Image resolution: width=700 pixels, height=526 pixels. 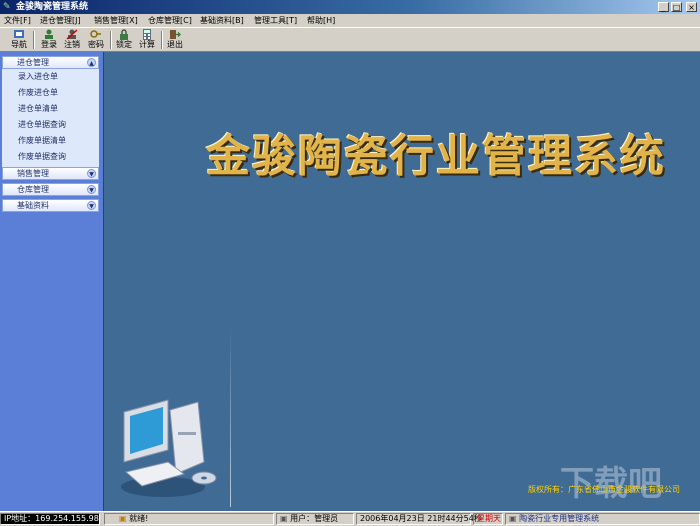 I want to click on status-user-text: 用户：管理员, so click(x=314, y=518).